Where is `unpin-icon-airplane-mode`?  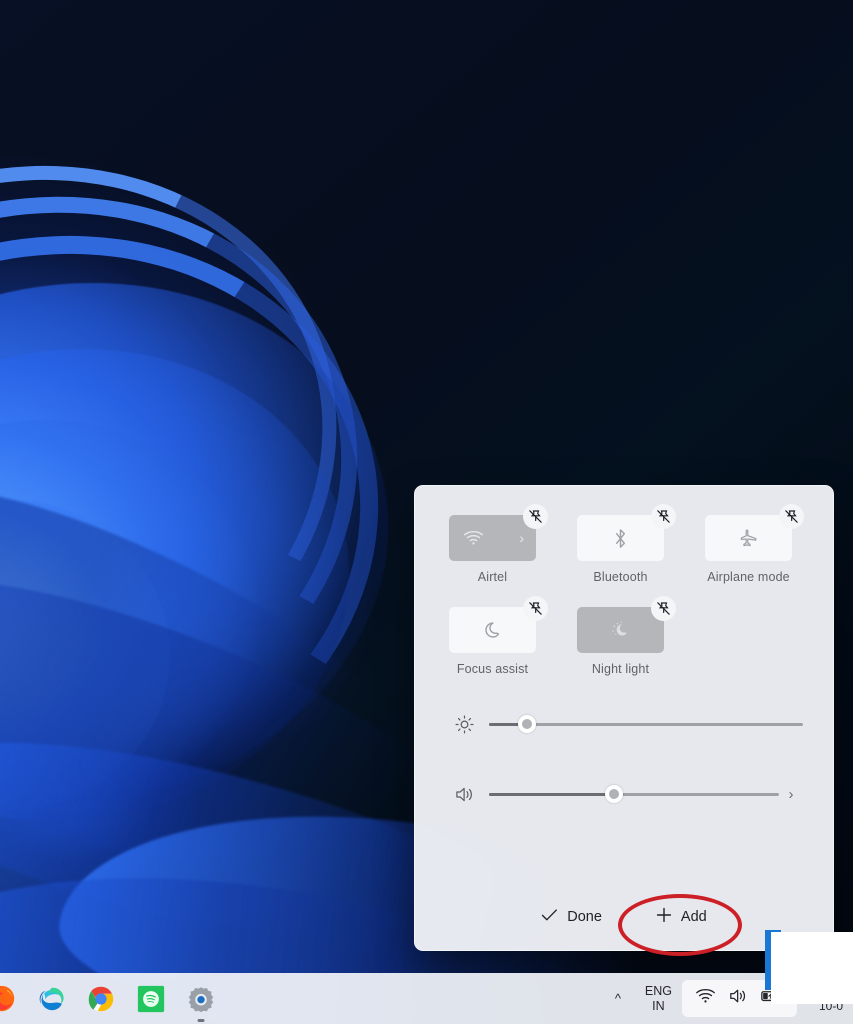
unpin-icon-airplane-mode is located at coordinates (791, 516).